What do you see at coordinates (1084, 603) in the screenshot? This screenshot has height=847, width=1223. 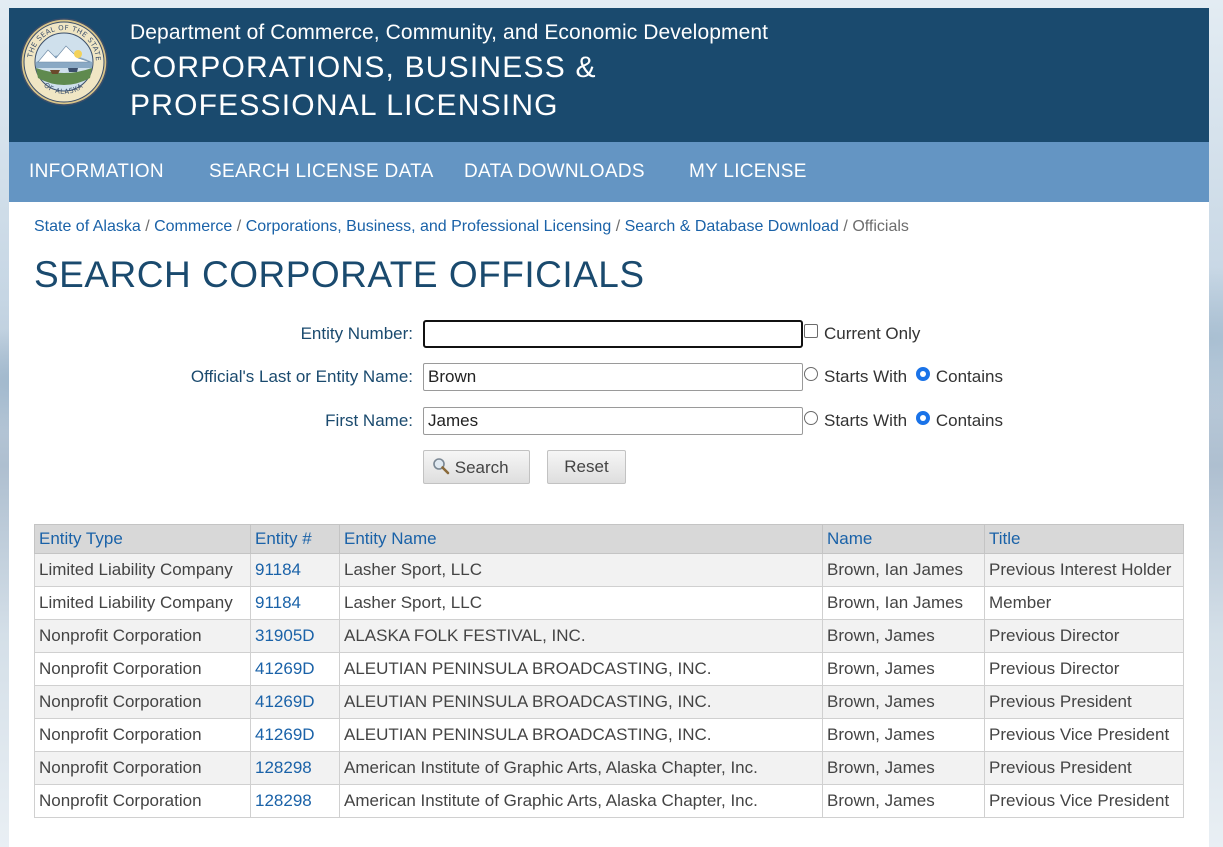 I see `cell-title: Member` at bounding box center [1084, 603].